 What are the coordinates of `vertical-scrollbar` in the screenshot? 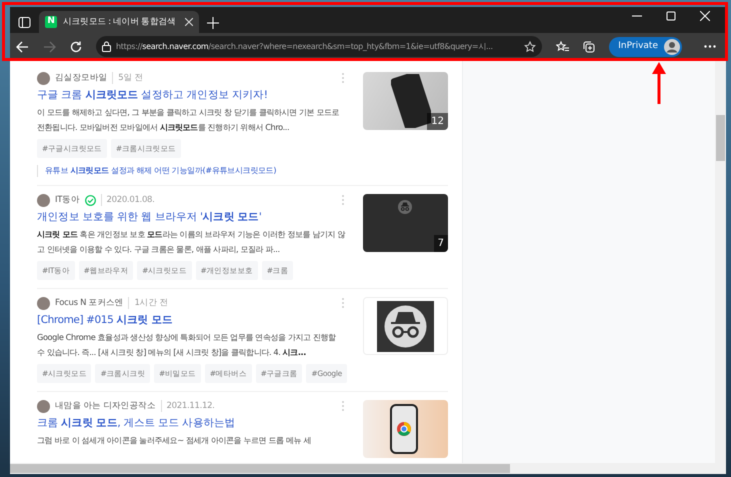 It's located at (720, 261).